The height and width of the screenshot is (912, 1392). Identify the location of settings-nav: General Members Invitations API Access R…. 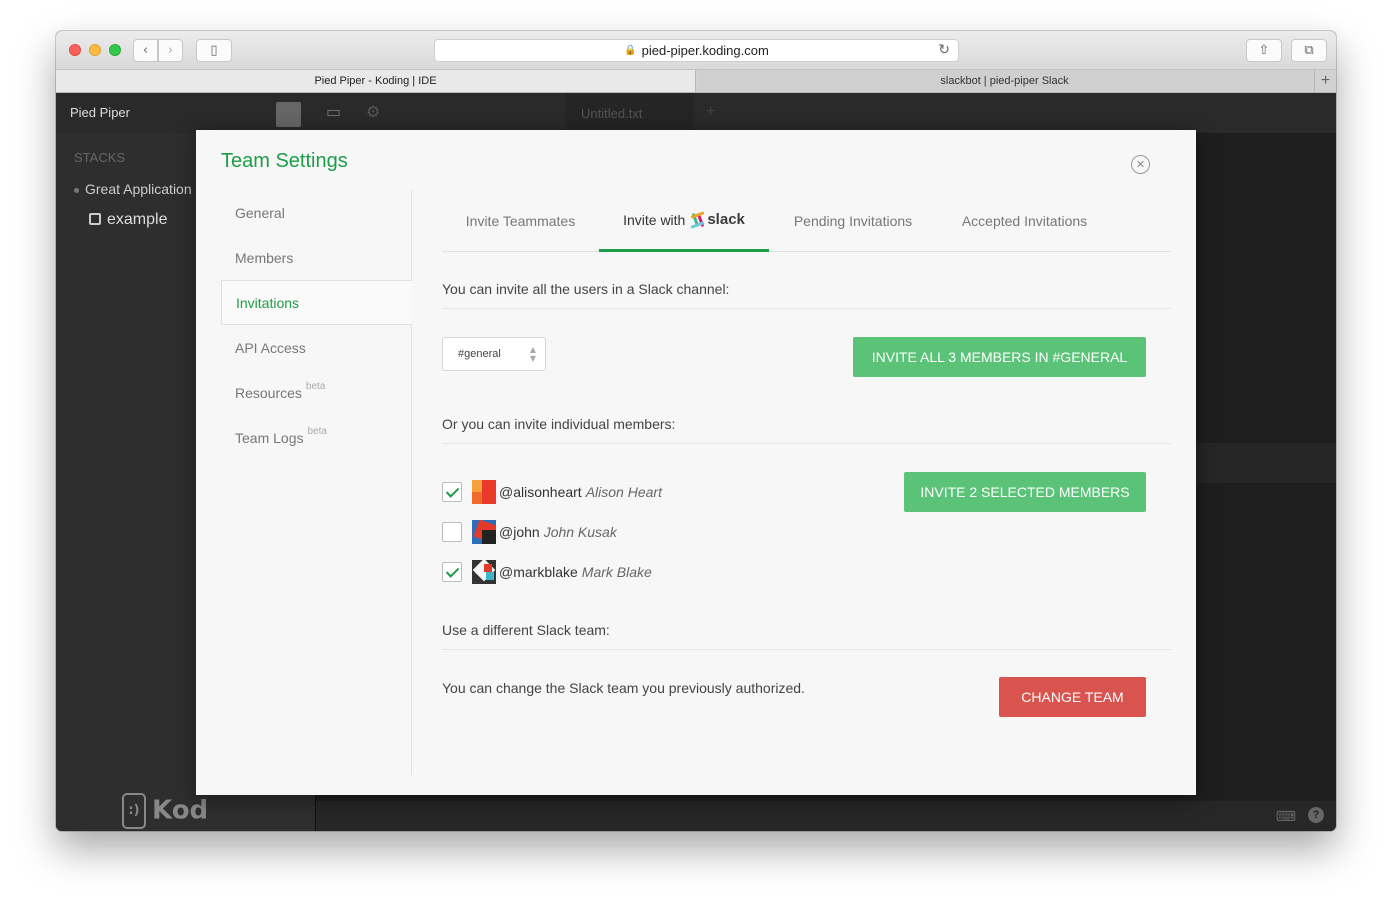
(316, 482).